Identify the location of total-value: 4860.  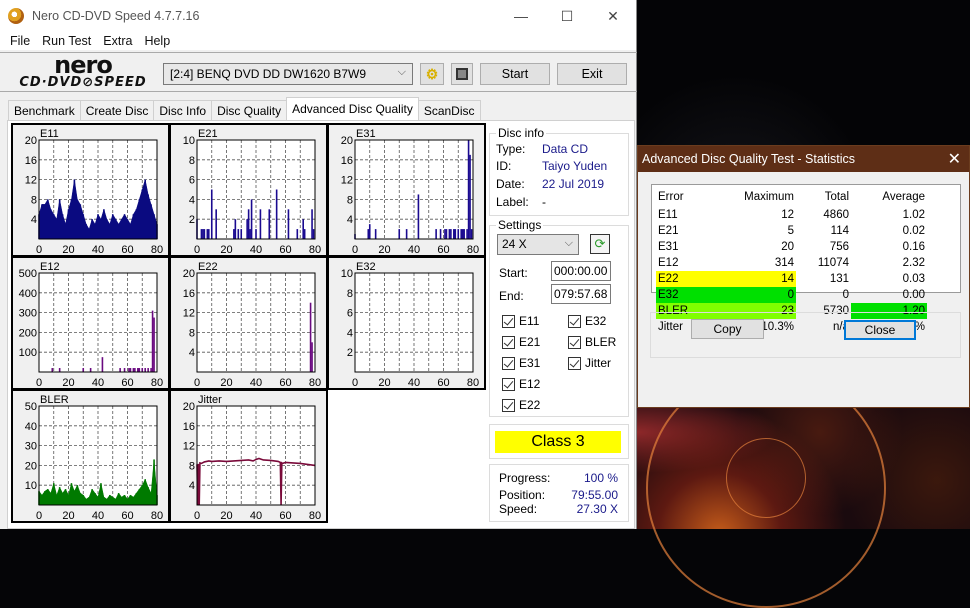
(836, 215).